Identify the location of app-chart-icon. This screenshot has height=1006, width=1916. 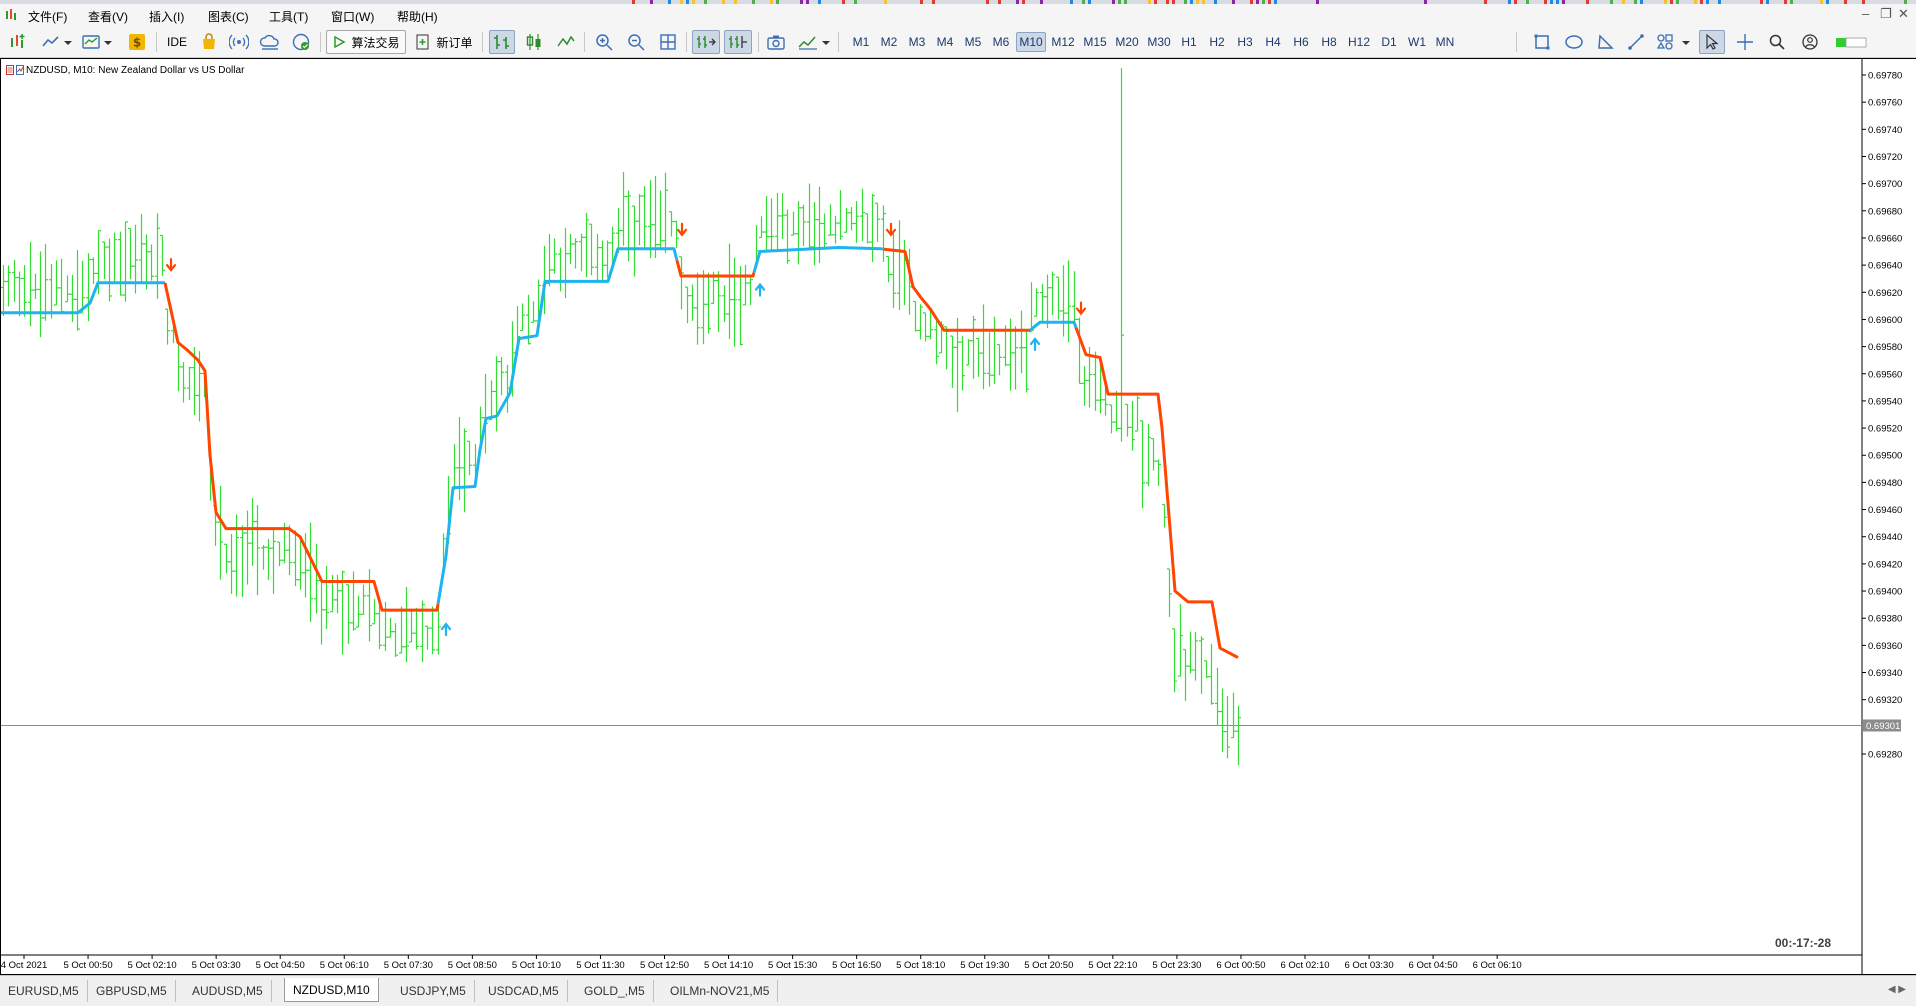
(11, 15).